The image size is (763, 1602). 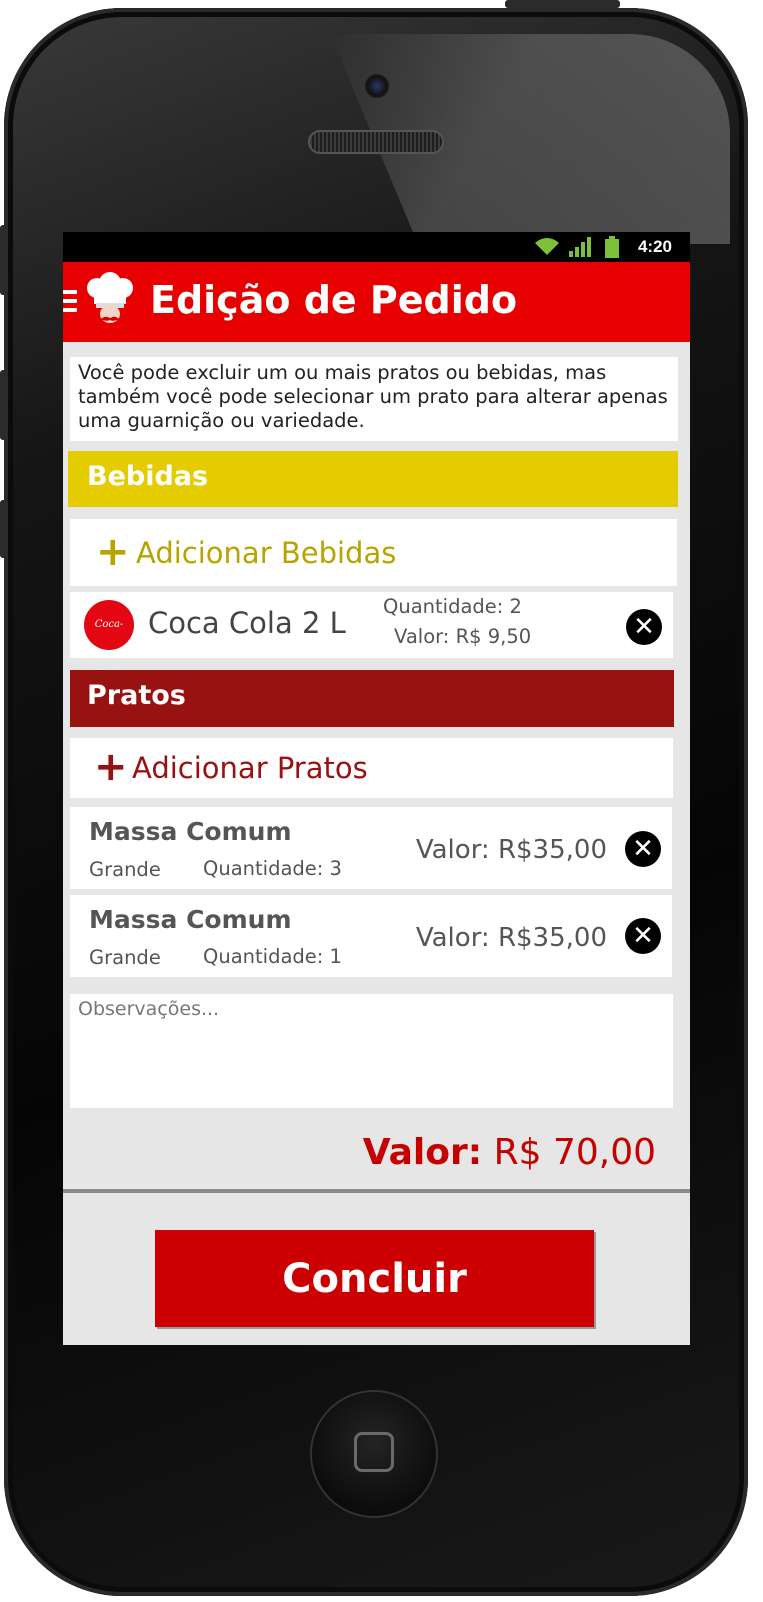 I want to click on order-total: Valor: R$ 70,00, so click(x=509, y=1152).